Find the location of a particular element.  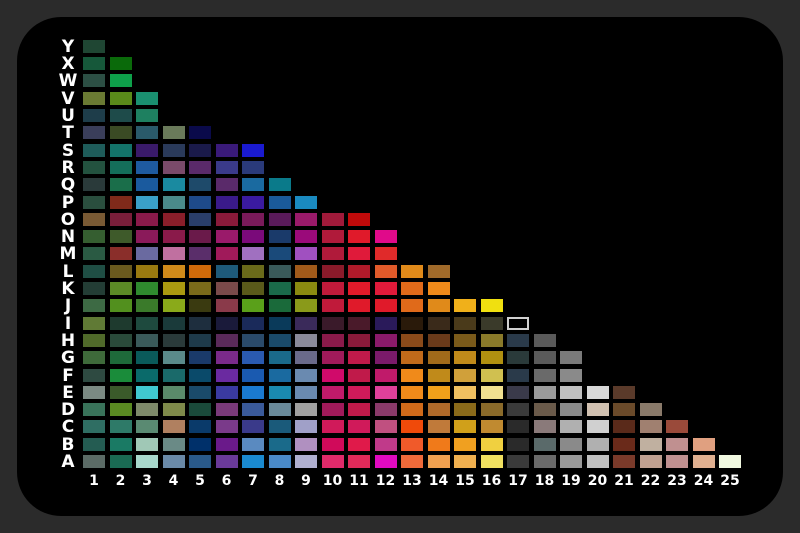

color-swatch-e6 is located at coordinates (226, 392).